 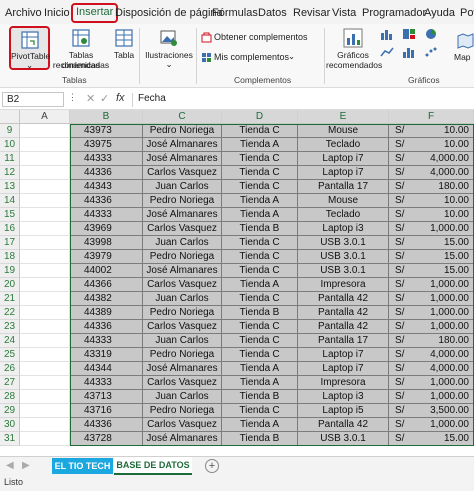 What do you see at coordinates (57, 13) in the screenshot?
I see `menu-tab-inicio: Inicio` at bounding box center [57, 13].